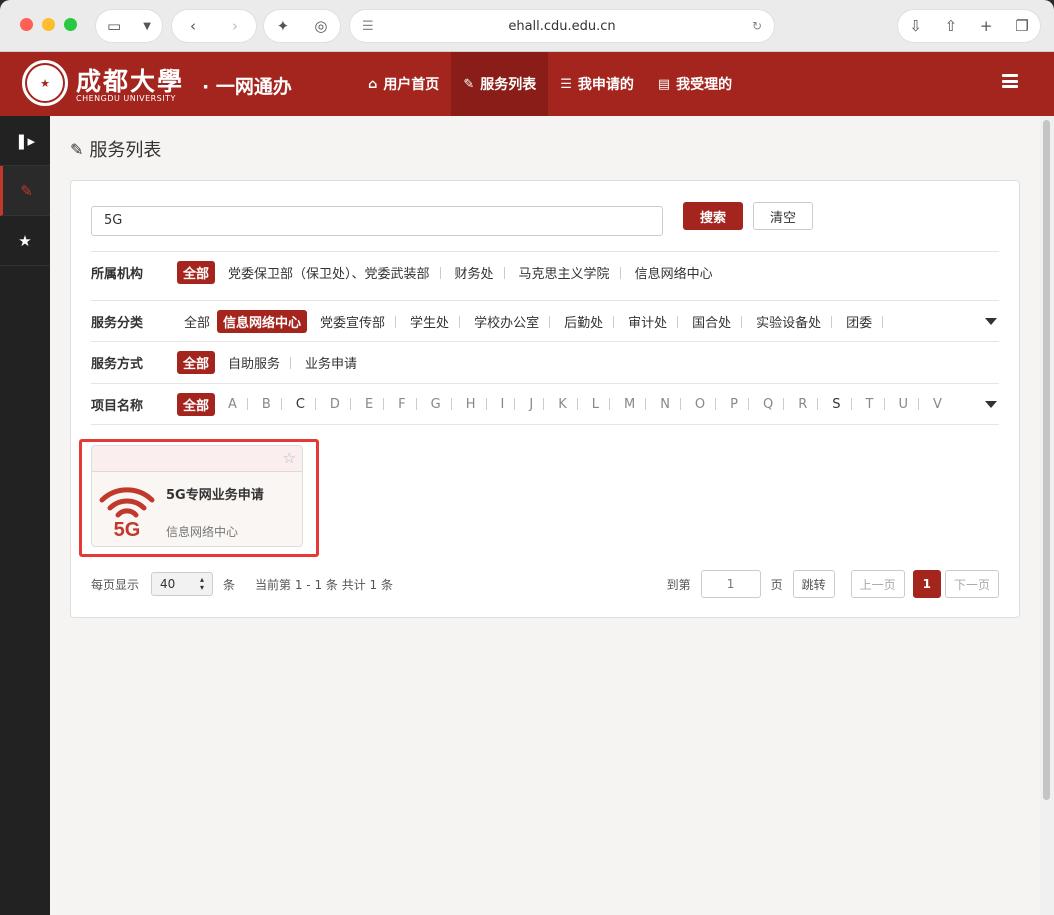  I want to click on close-window-button, so click(26, 24).